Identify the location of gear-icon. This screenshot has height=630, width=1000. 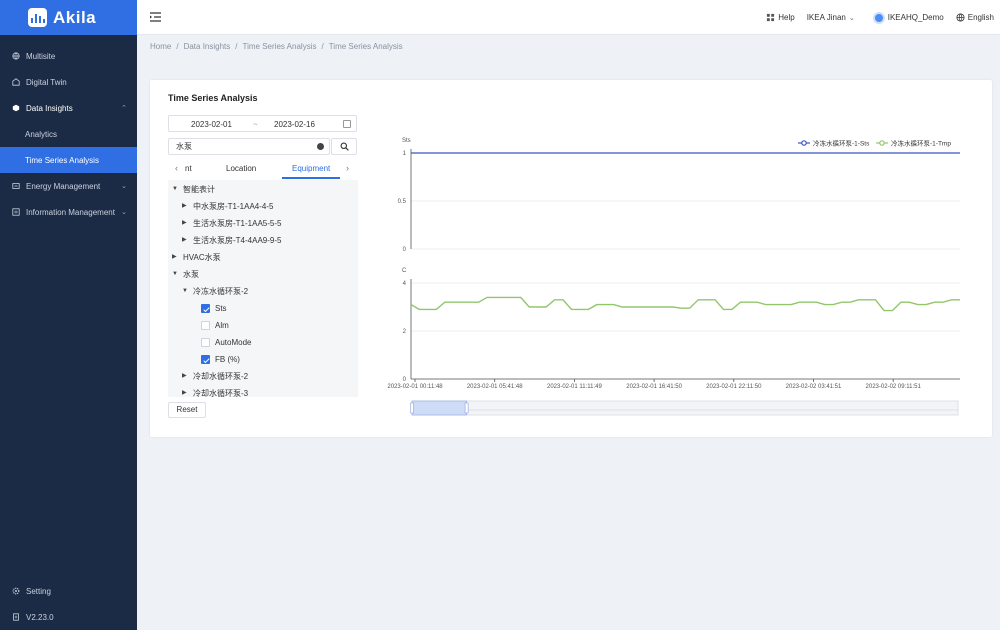
(16, 591).